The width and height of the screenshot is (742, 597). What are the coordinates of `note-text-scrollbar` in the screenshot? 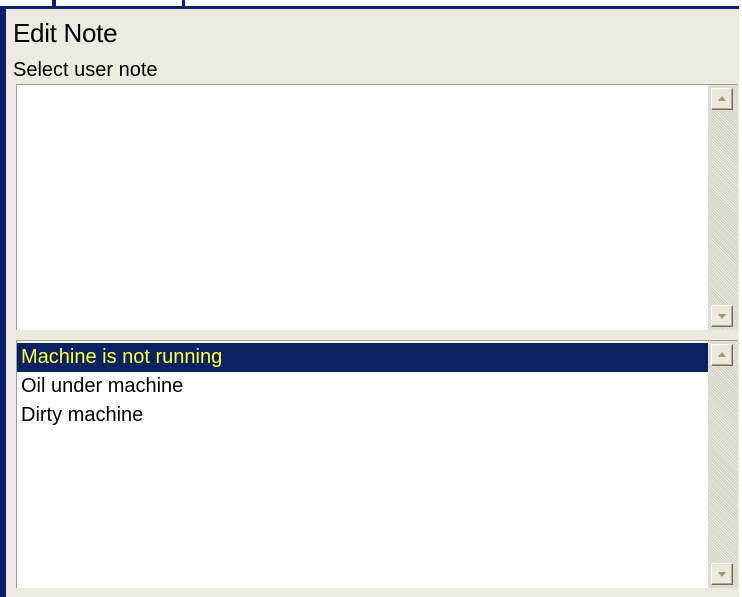 It's located at (723, 207).